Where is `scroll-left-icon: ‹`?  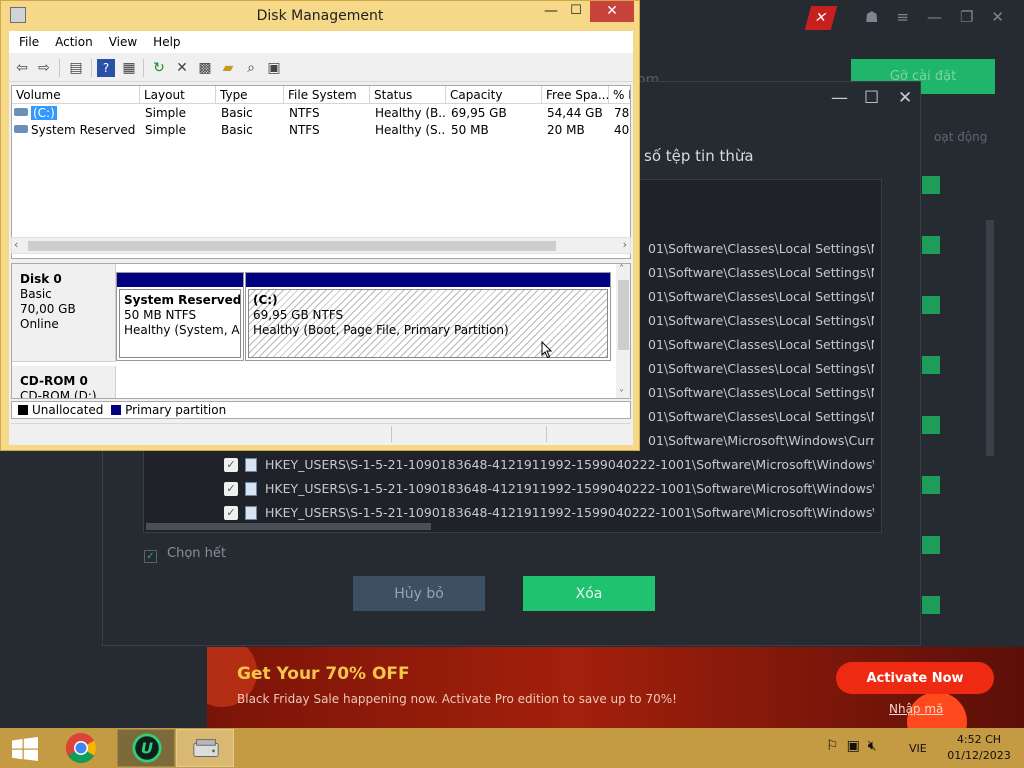 scroll-left-icon: ‹ is located at coordinates (16, 244).